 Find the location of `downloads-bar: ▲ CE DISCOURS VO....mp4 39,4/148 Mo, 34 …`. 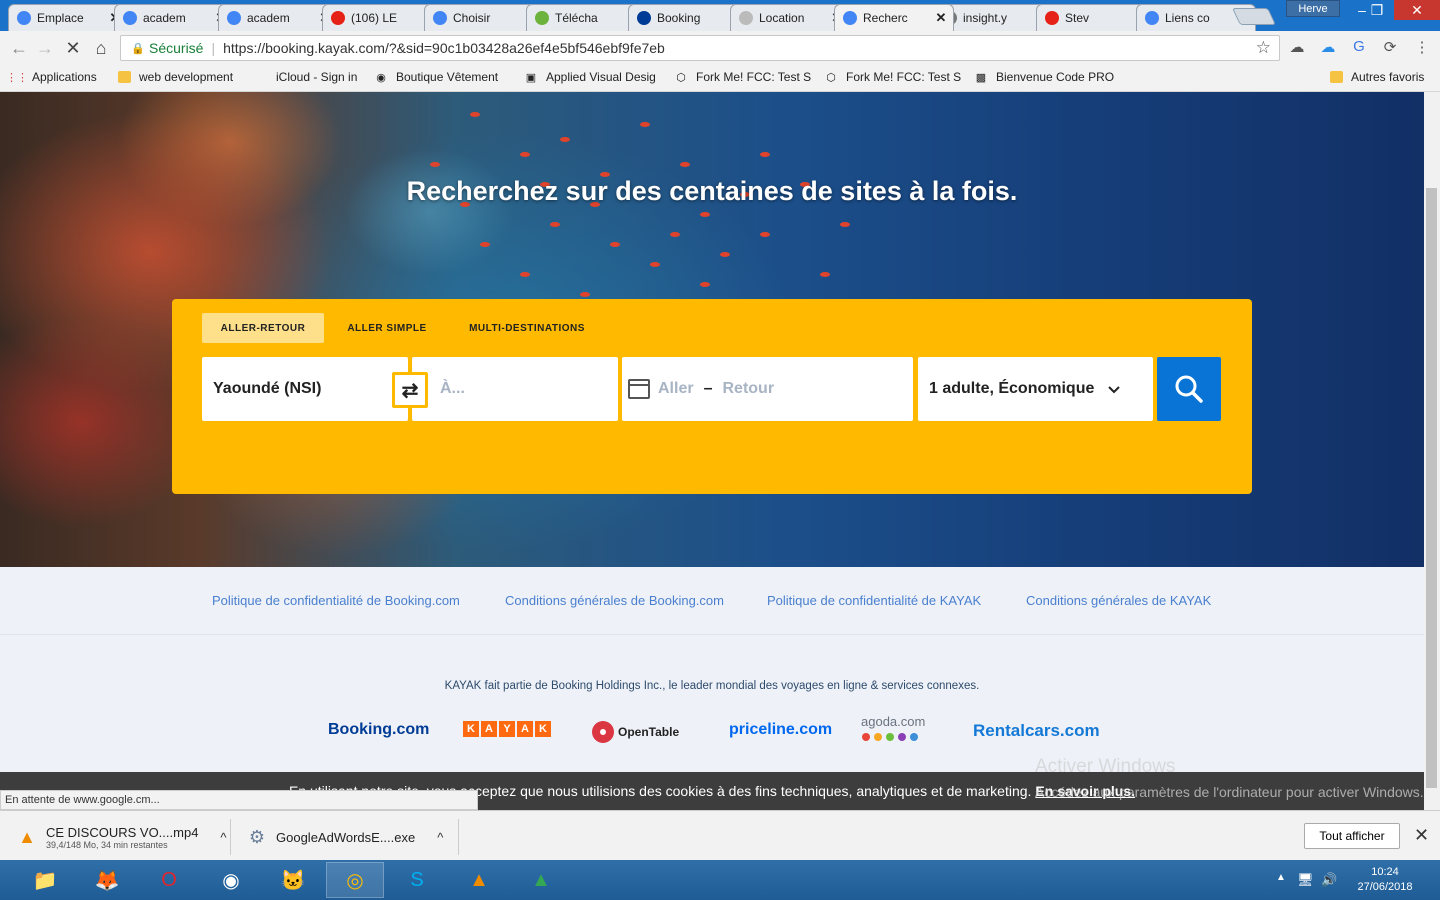

downloads-bar: ▲ CE DISCOURS VO....mp4 39,4/148 Mo, 34 … is located at coordinates (720, 835).